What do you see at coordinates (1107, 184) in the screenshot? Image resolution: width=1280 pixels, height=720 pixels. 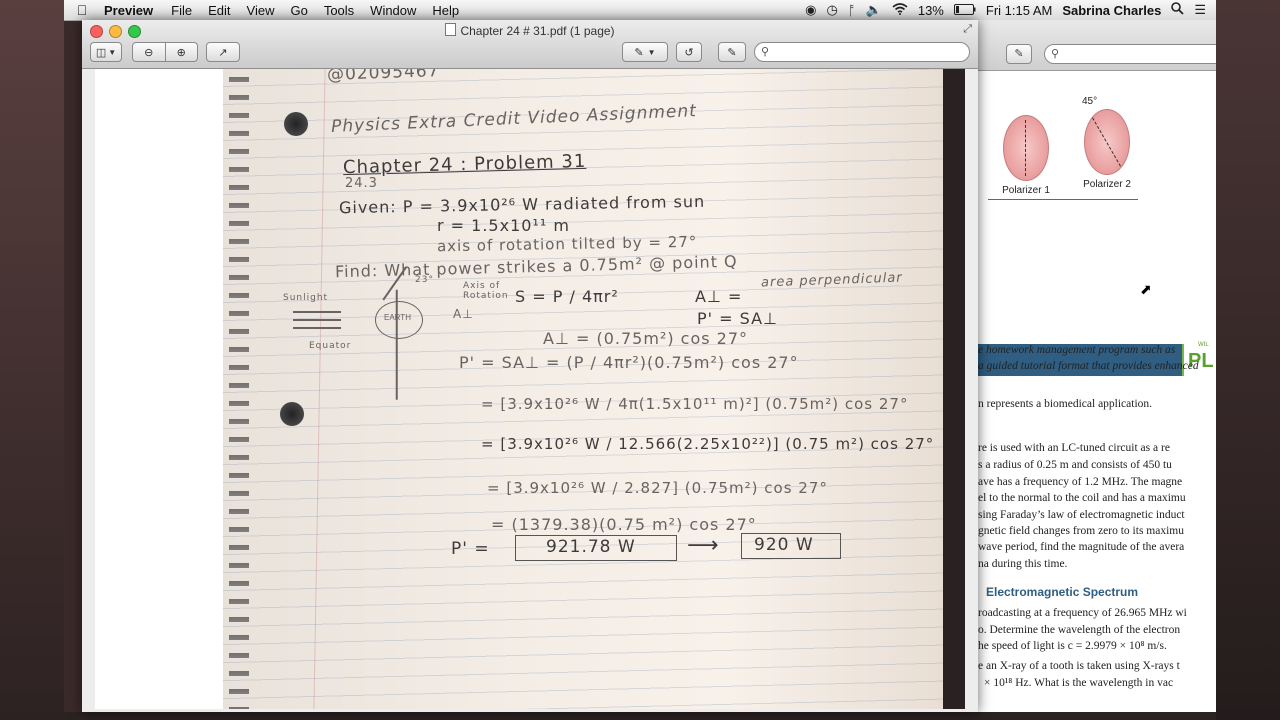 I see `polarizer-2-label: Polarizer 2` at bounding box center [1107, 184].